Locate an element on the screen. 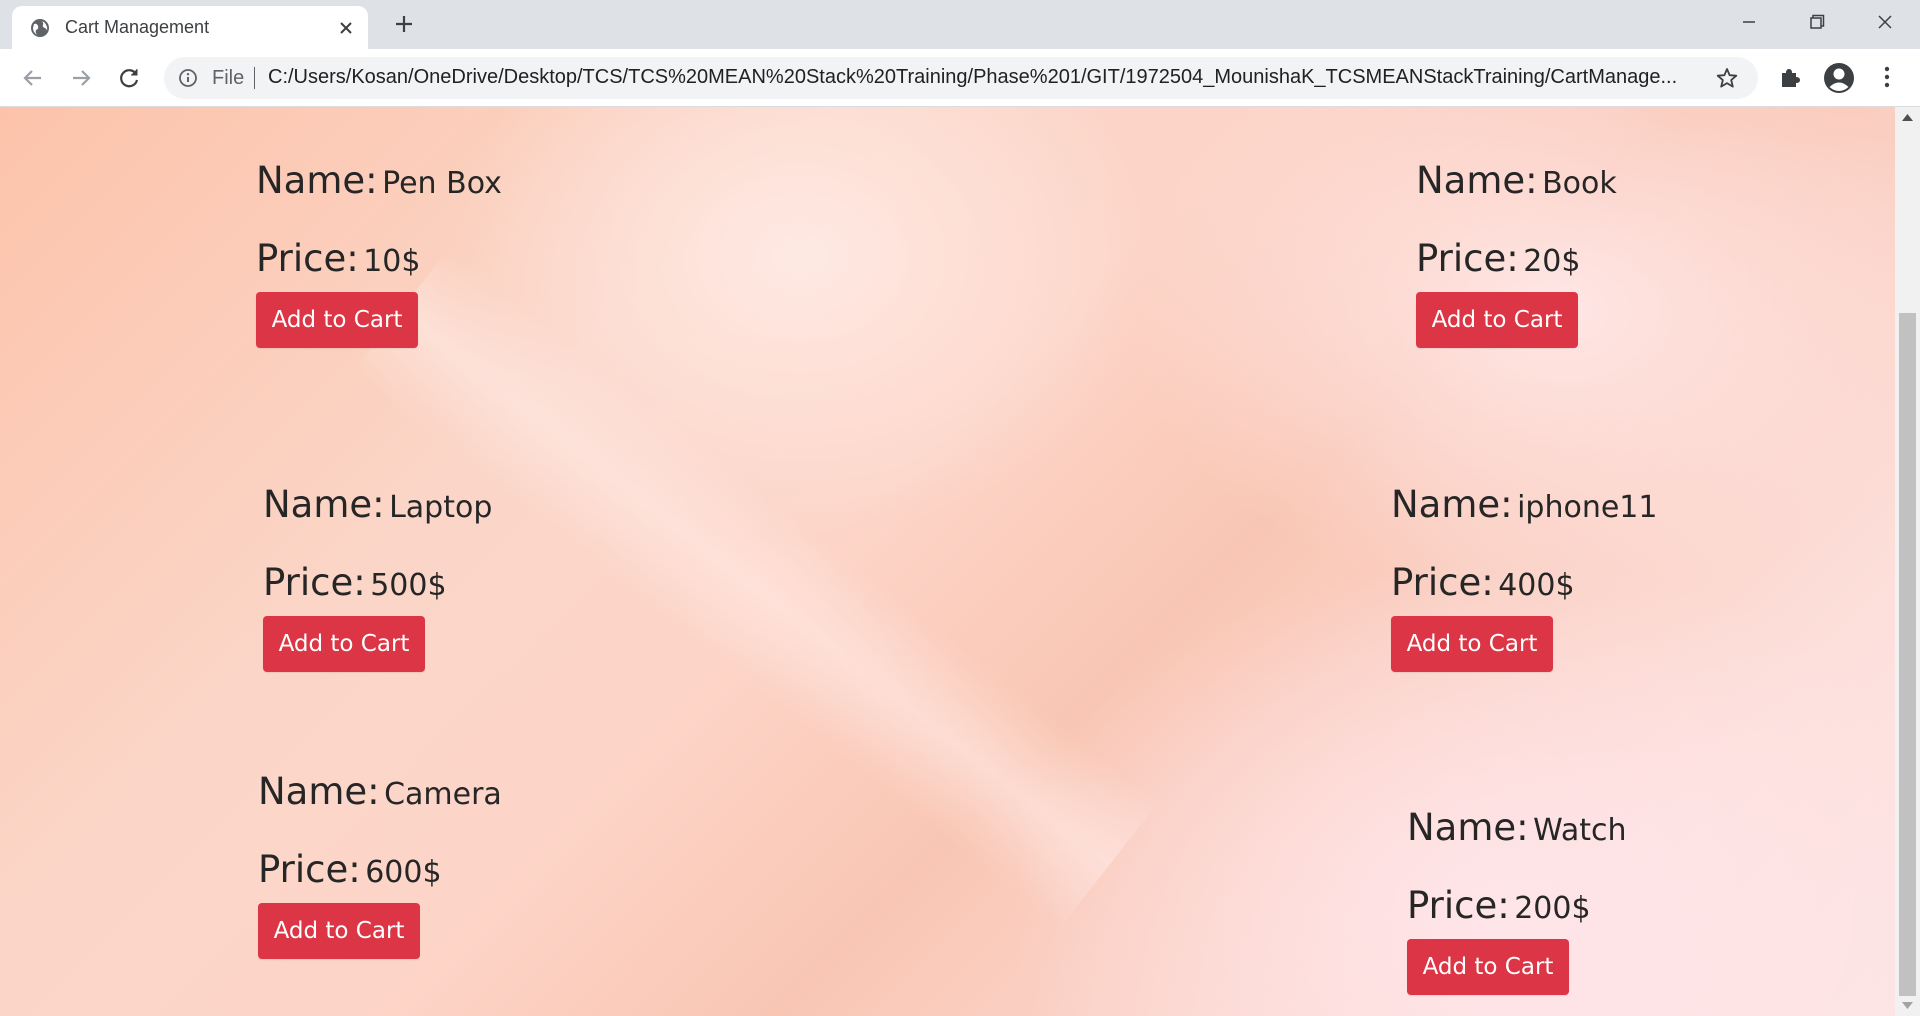 Image resolution: width=1920 pixels, height=1016 pixels. address-scheme-label: File is located at coordinates (228, 78).